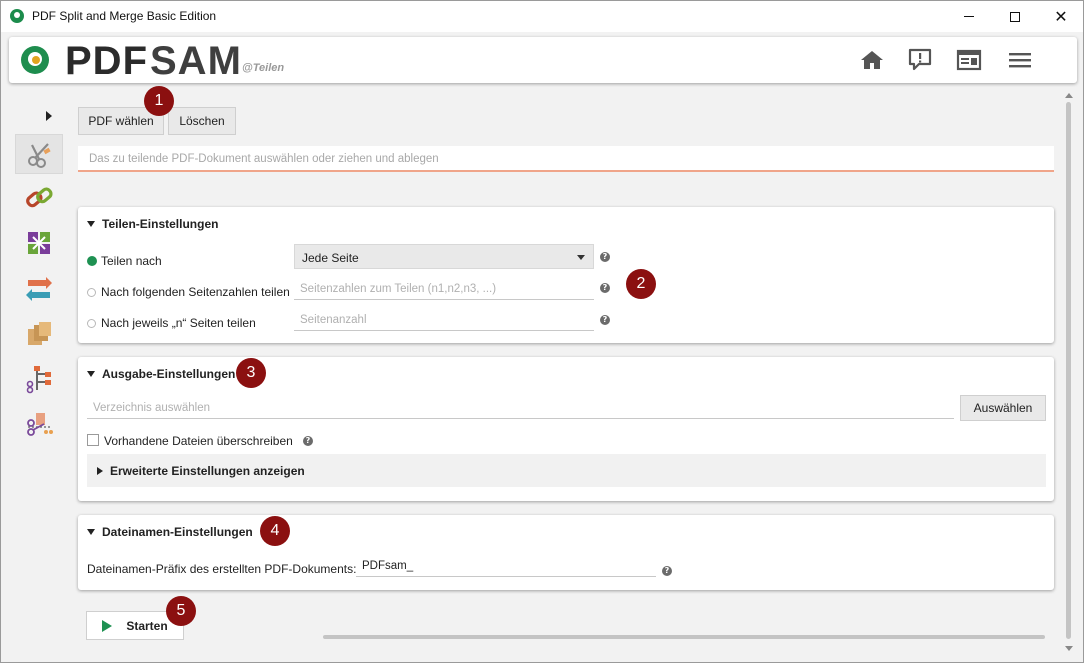 The width and height of the screenshot is (1084, 663). Describe the element at coordinates (147, 625) in the screenshot. I see `start-label: Starten` at that location.